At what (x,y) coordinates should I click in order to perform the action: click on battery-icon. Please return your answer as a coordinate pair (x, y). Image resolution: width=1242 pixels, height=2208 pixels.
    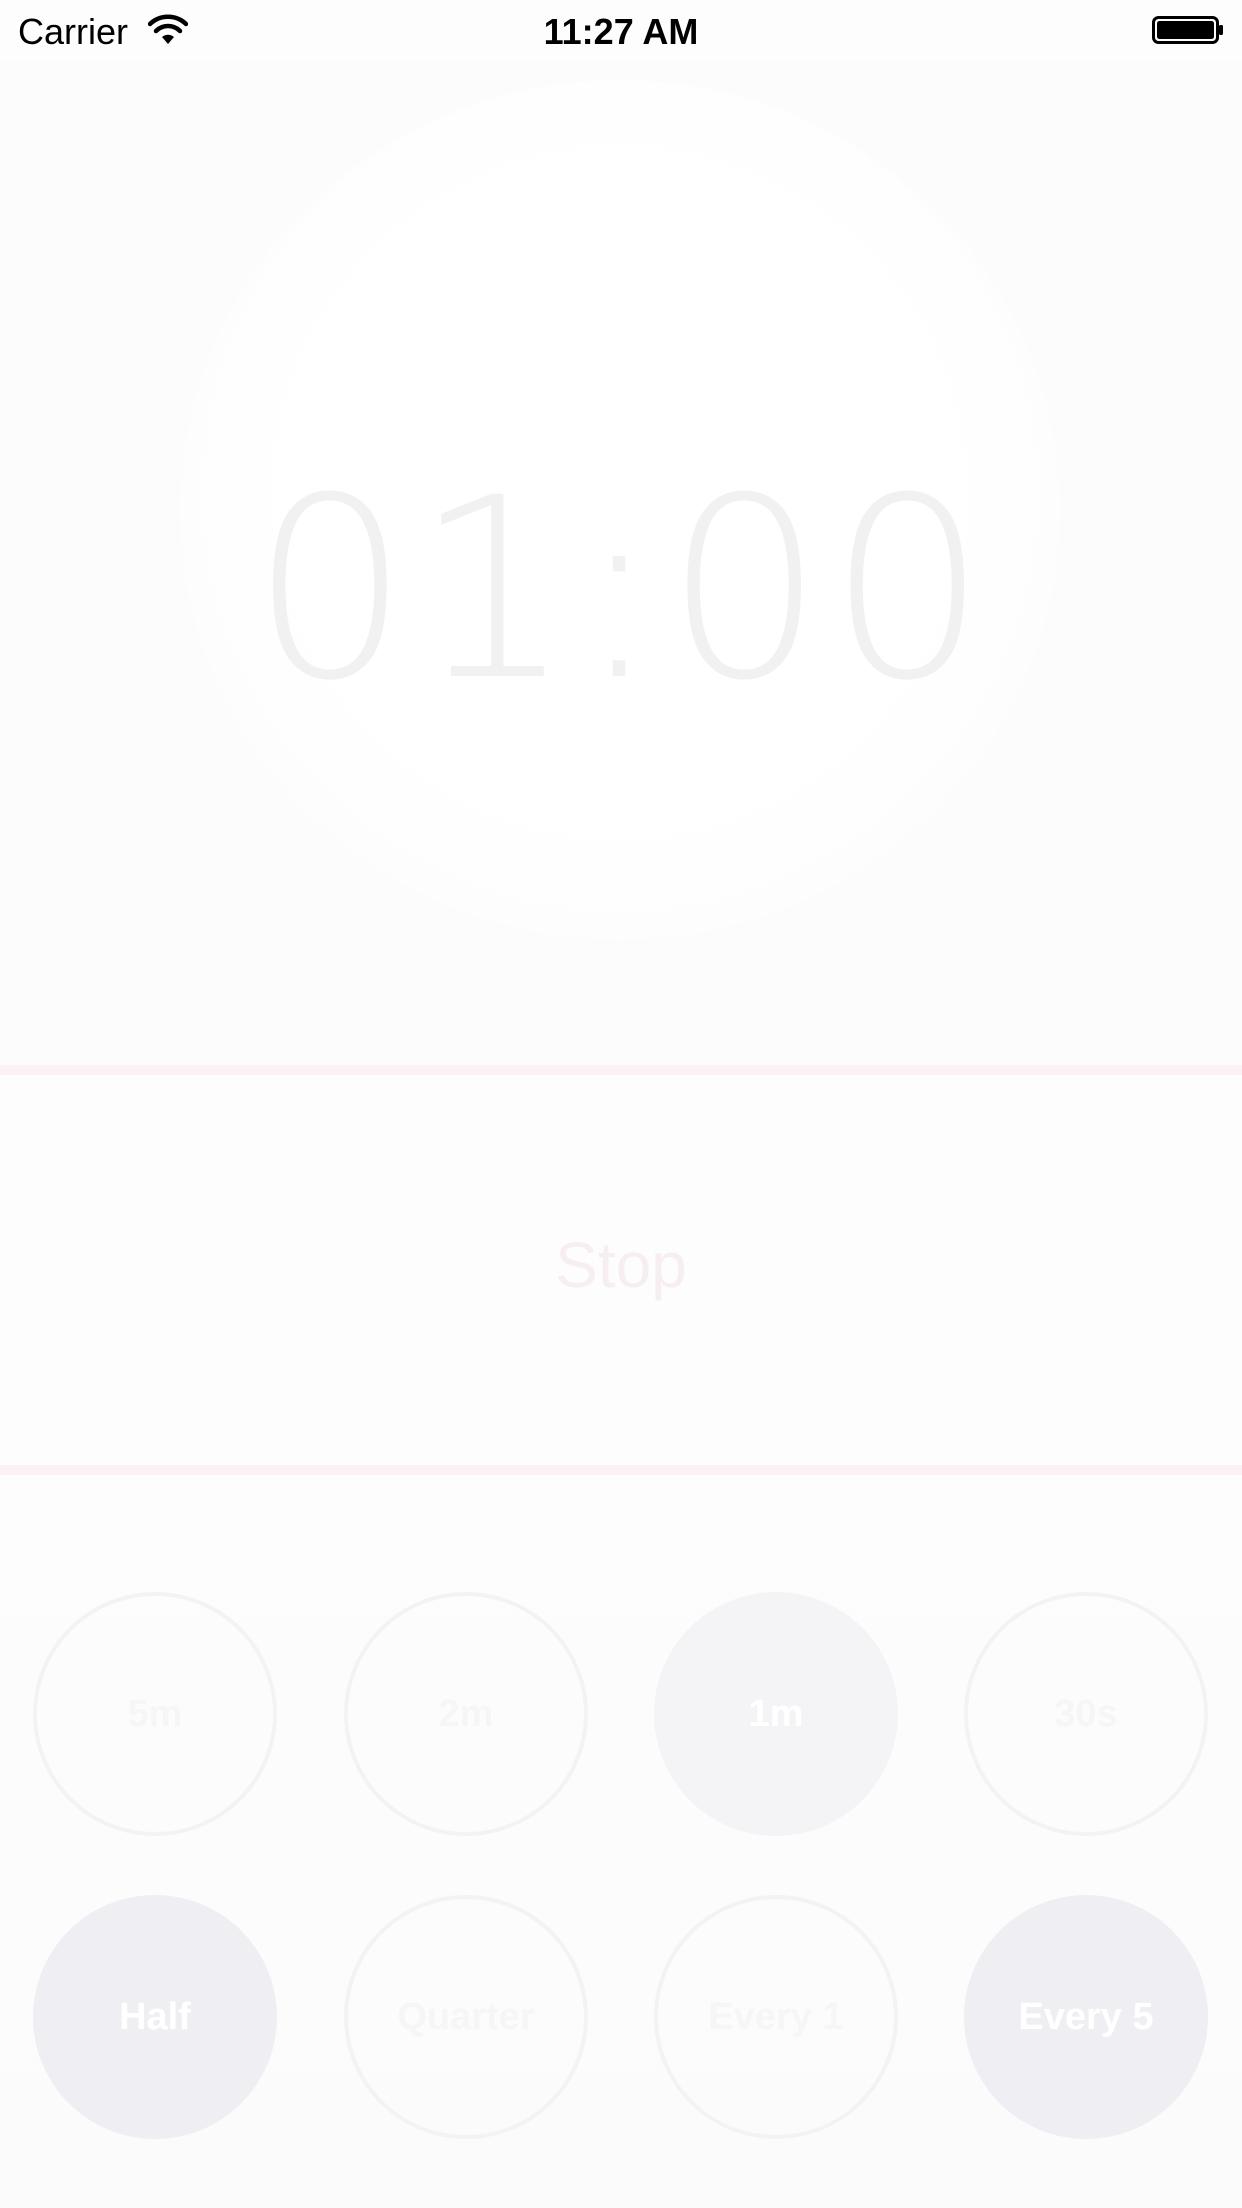
    Looking at the image, I should click on (1187, 30).